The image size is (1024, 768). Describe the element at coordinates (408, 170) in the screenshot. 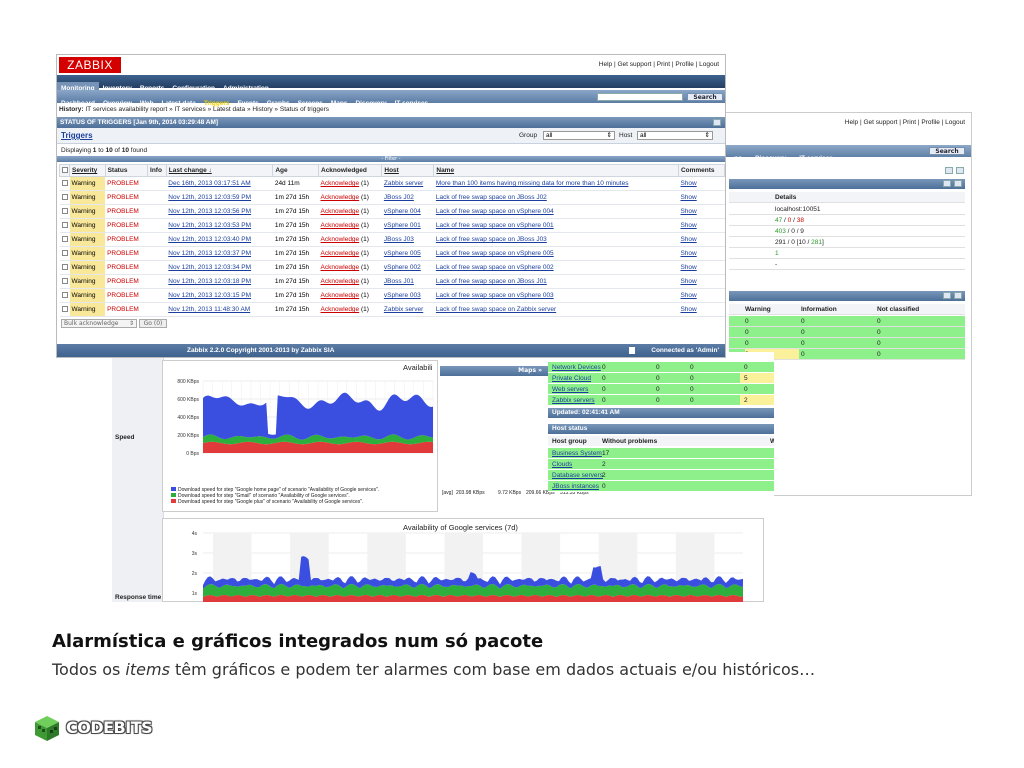

I see `col-header: Host` at that location.